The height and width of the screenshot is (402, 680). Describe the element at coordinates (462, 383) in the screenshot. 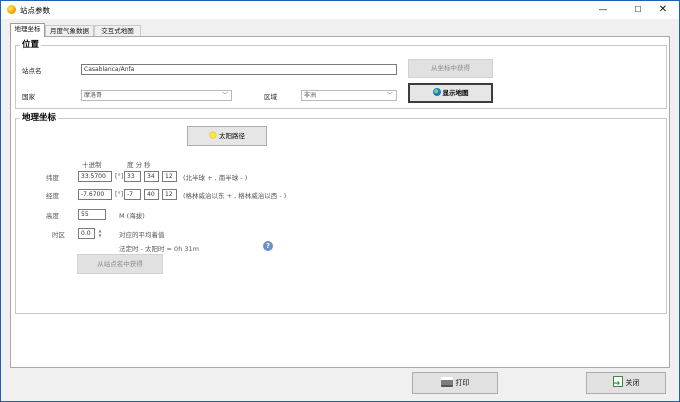

I see `print-label: 打印` at that location.